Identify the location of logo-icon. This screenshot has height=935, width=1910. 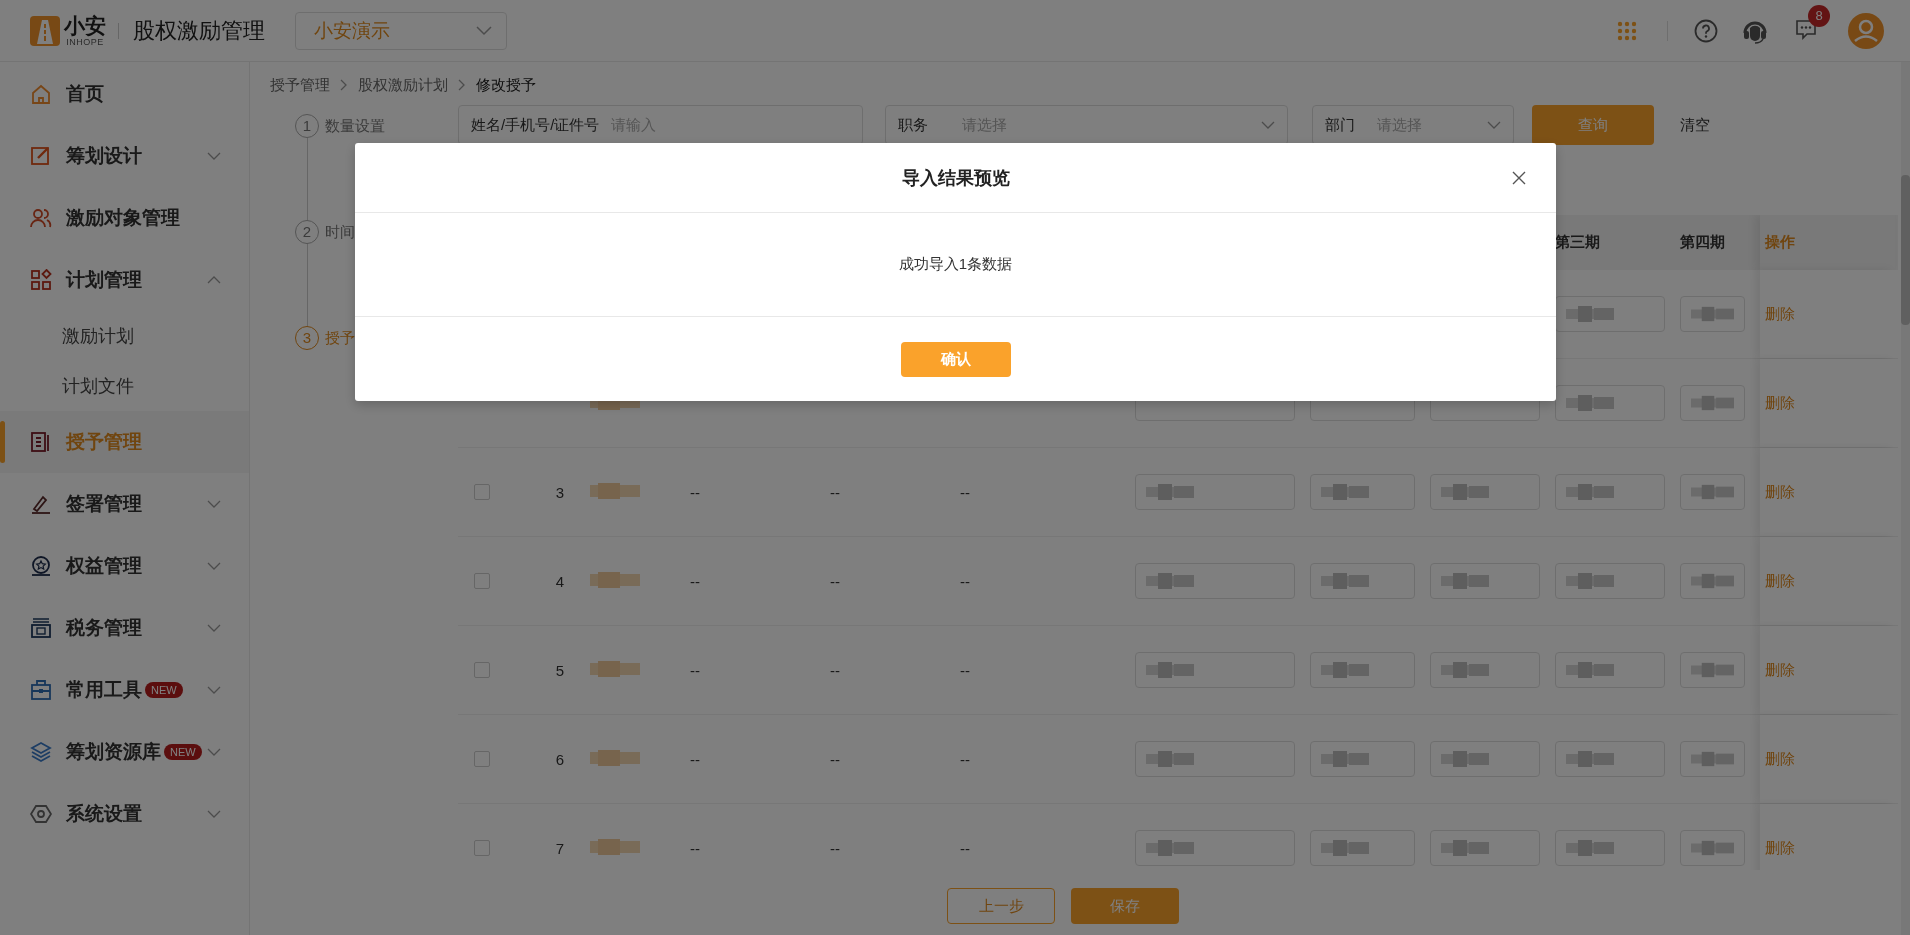
(45, 30).